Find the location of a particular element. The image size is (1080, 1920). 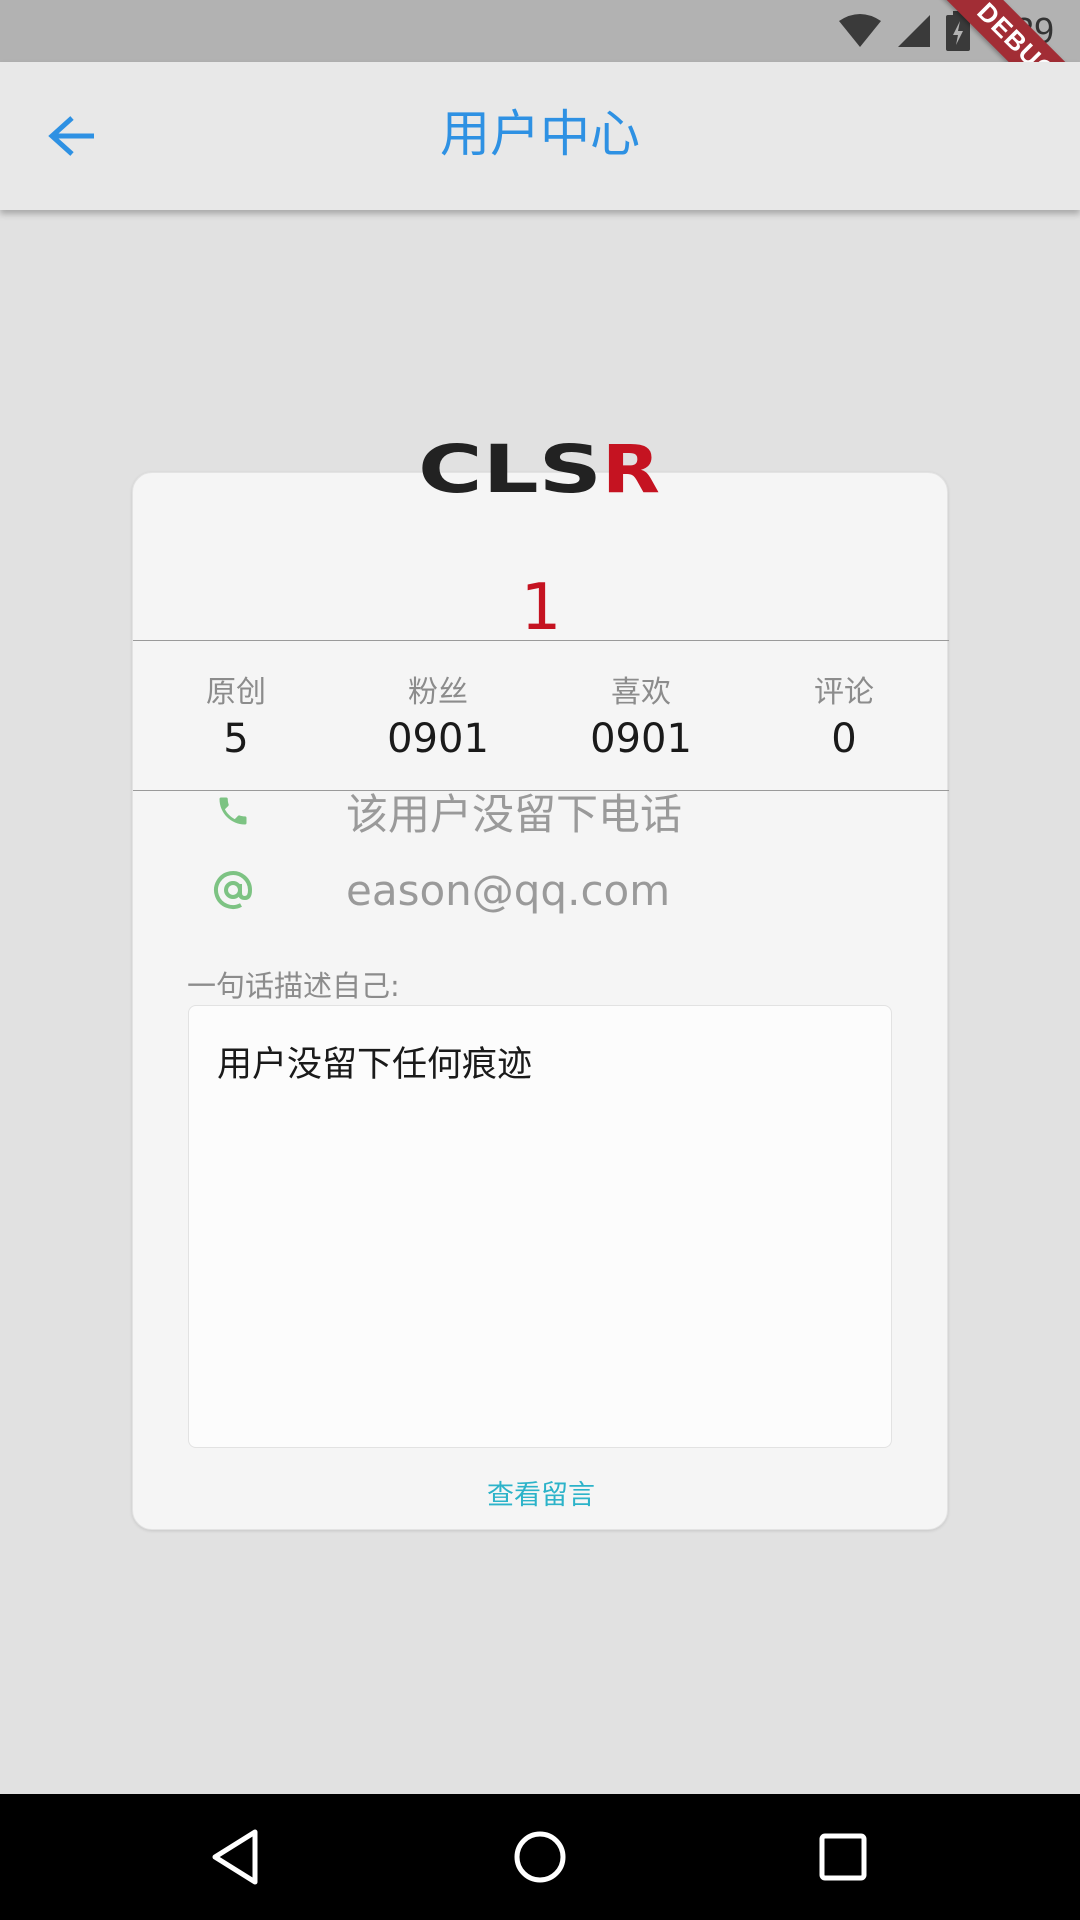

system-nav-bar is located at coordinates (540, 1857).